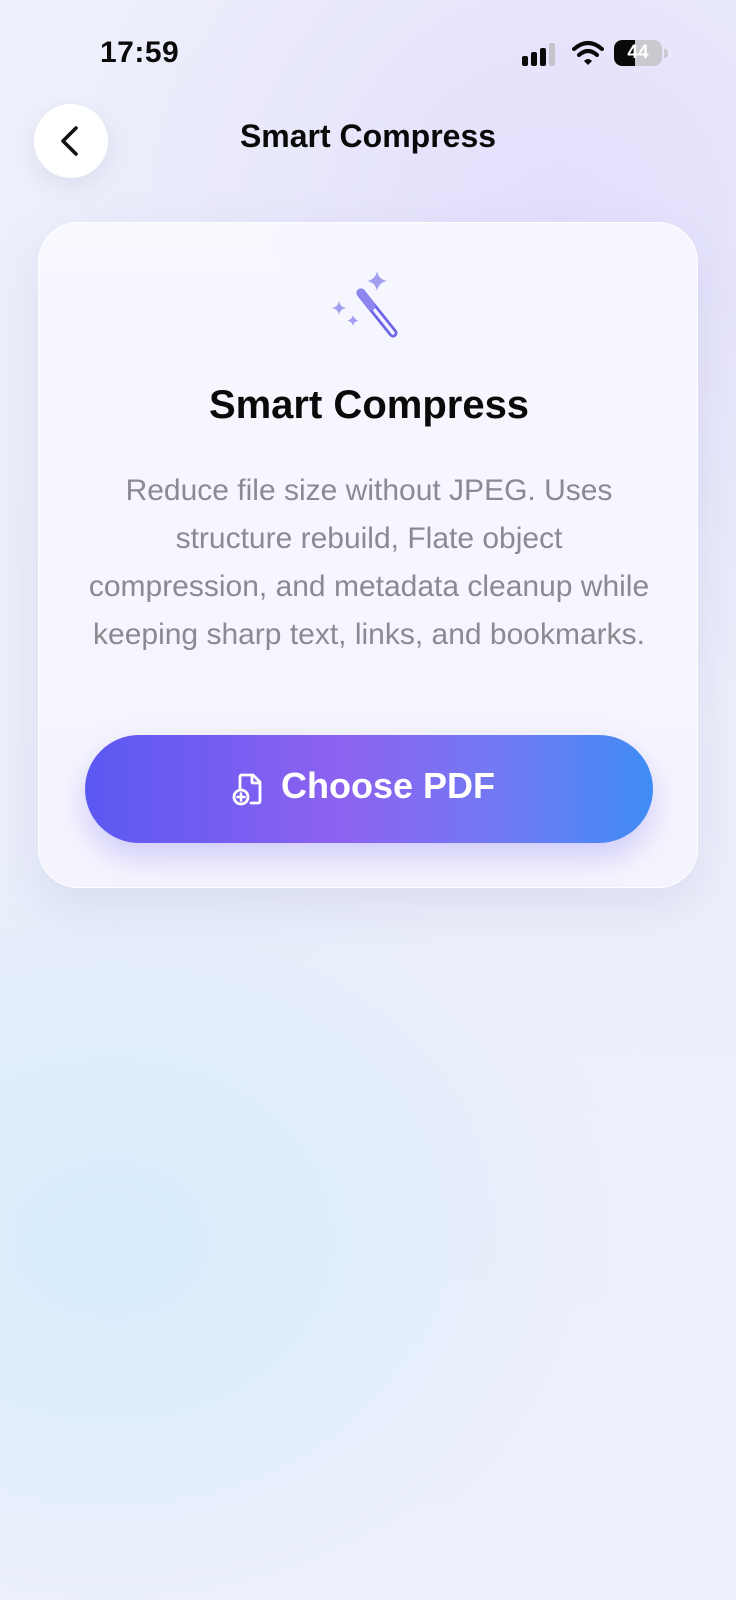  I want to click on battery-indicator: 44, so click(641, 54).